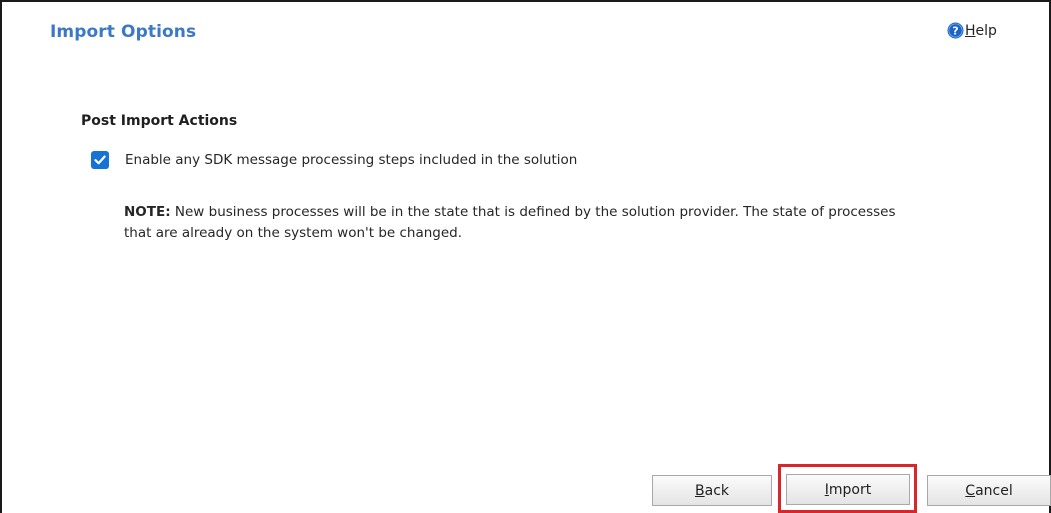  I want to click on help-label: Help, so click(981, 31).